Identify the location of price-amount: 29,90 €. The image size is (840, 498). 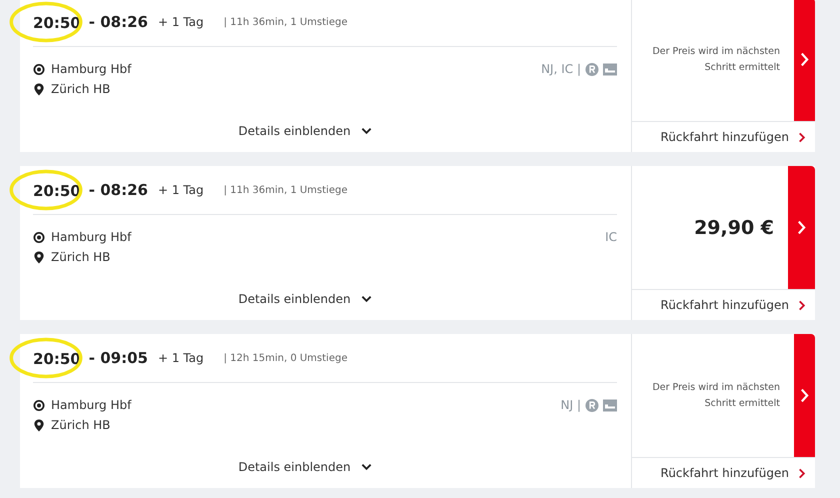
(734, 227).